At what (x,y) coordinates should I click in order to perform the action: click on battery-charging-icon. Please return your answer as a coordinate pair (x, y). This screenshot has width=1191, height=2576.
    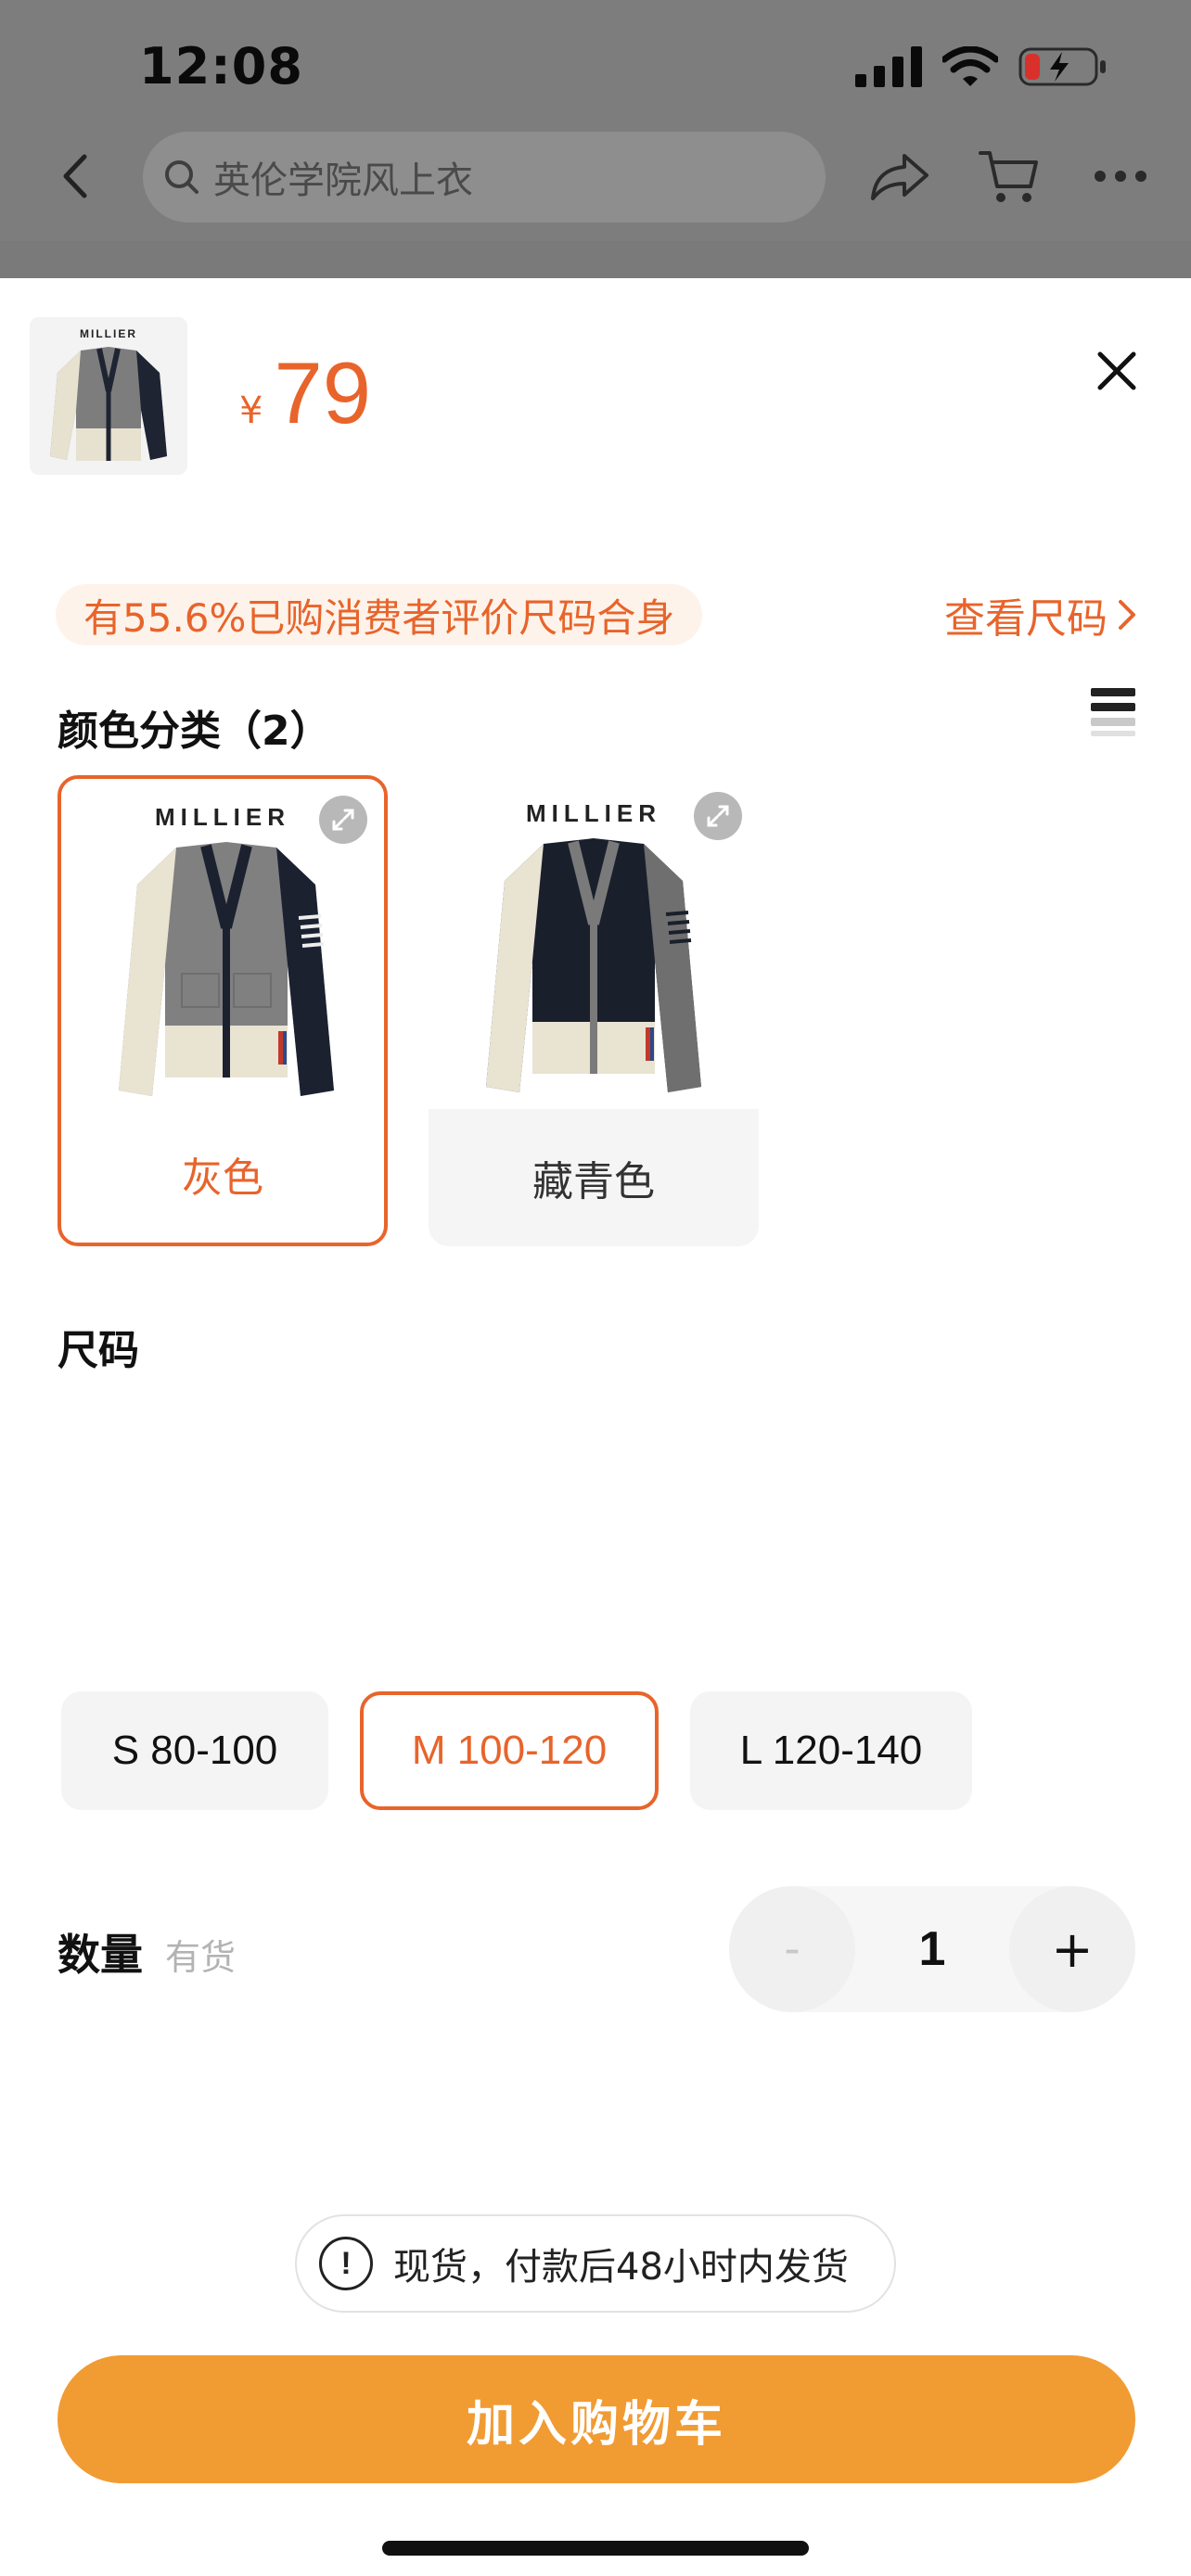
    Looking at the image, I should click on (1062, 66).